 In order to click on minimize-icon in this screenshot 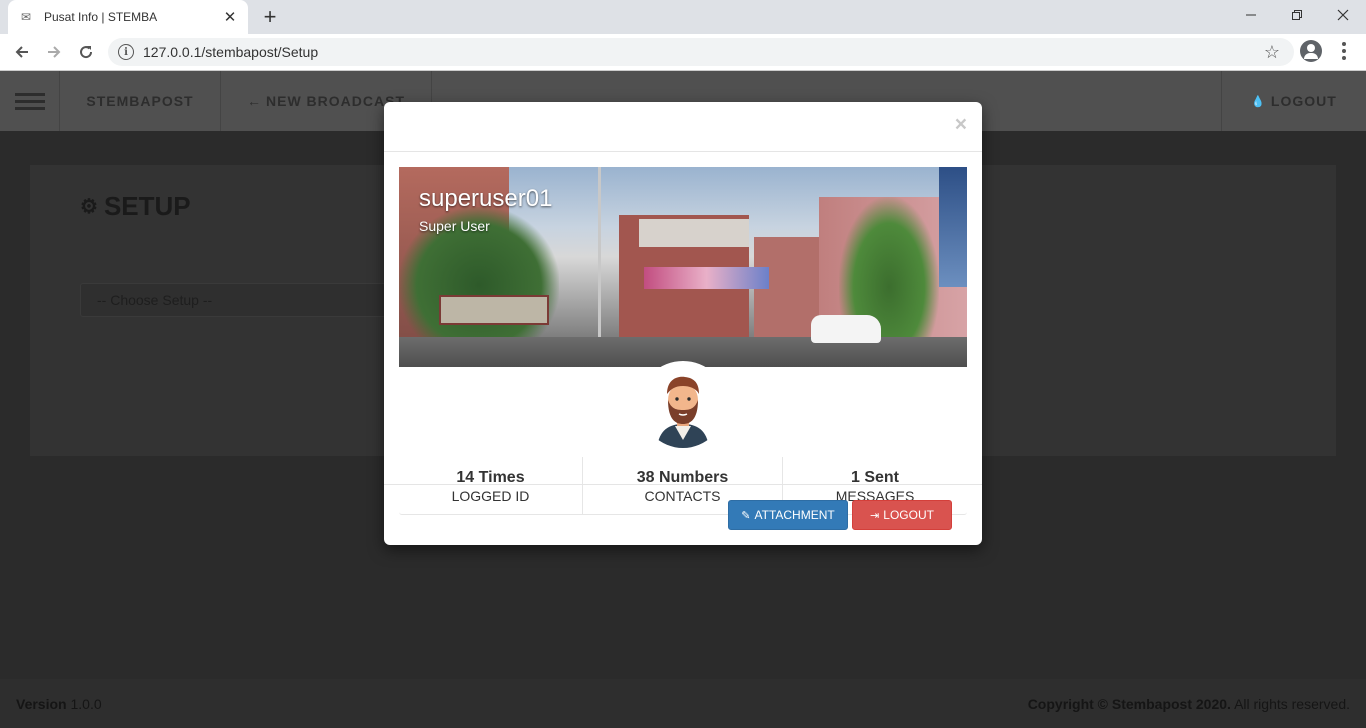, I will do `click(1251, 15)`.